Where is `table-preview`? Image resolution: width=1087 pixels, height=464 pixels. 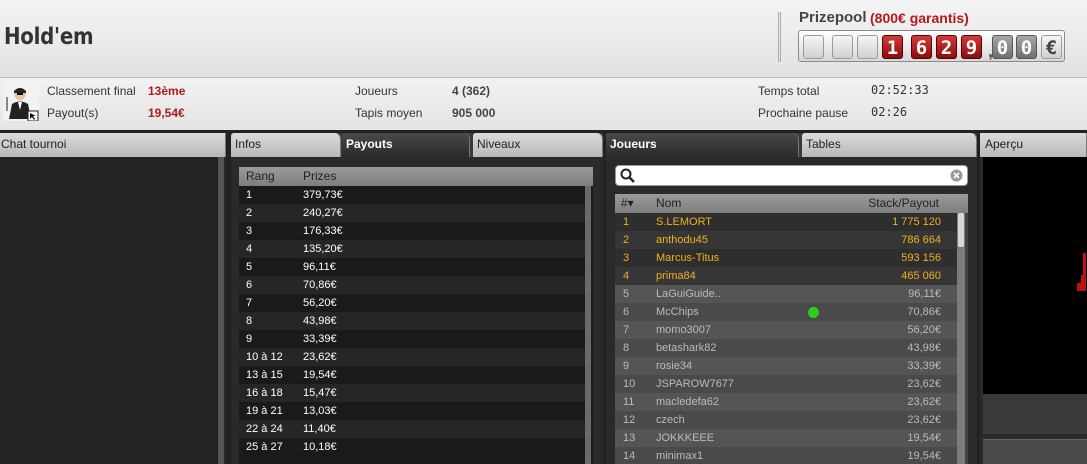
table-preview is located at coordinates (1035, 275).